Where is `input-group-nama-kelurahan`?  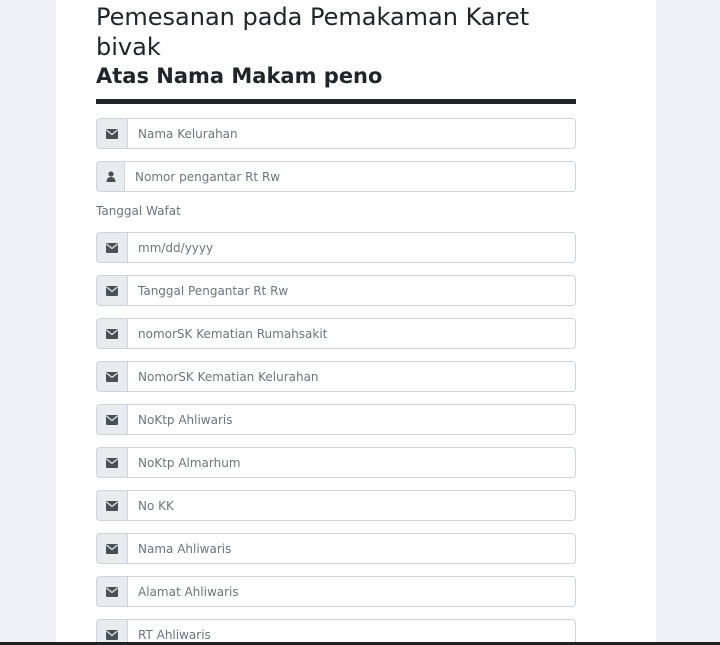
input-group-nama-kelurahan is located at coordinates (336, 133).